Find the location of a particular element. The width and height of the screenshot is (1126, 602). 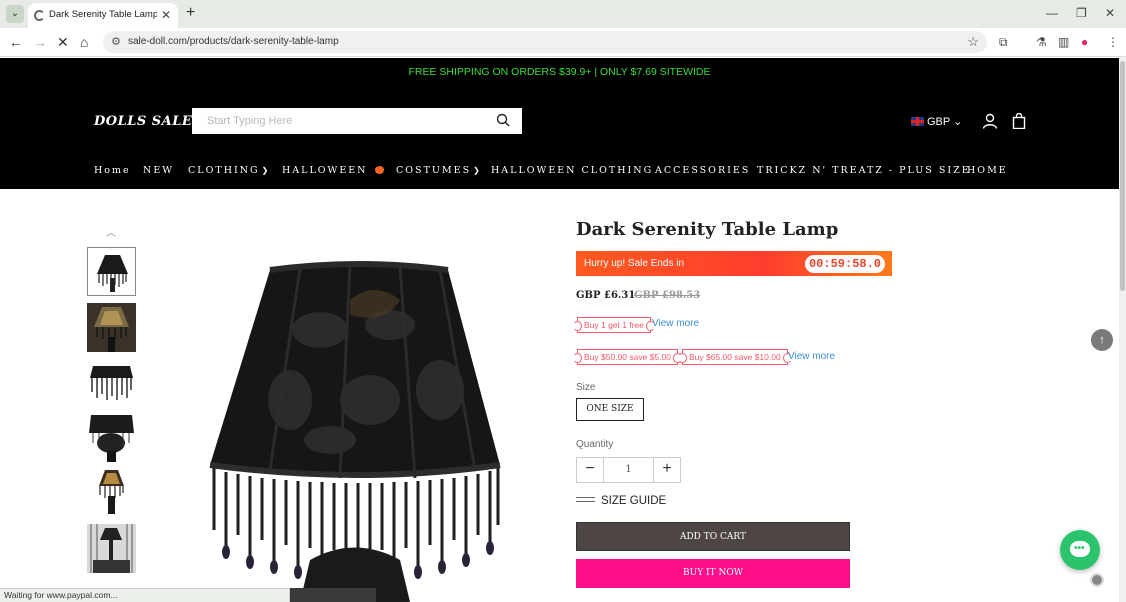

nav-label: HOME is located at coordinates (987, 170).